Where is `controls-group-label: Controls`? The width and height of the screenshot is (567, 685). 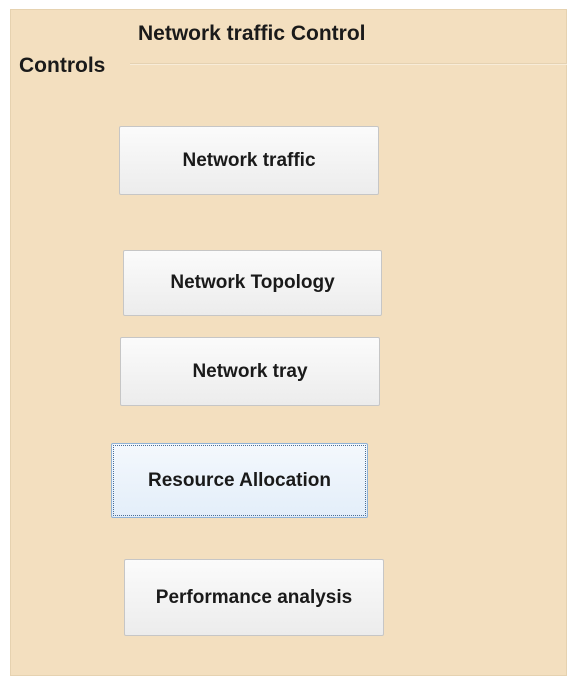 controls-group-label: Controls is located at coordinates (62, 65).